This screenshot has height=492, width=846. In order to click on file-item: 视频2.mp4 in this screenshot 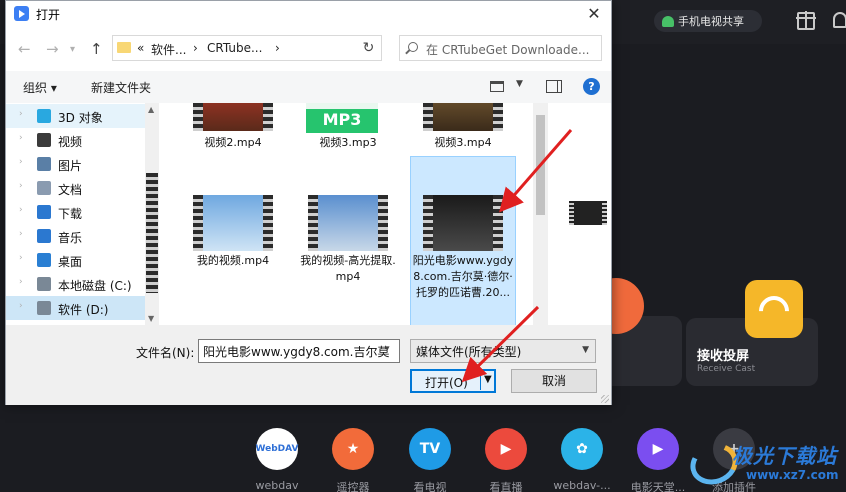, I will do `click(233, 129)`.